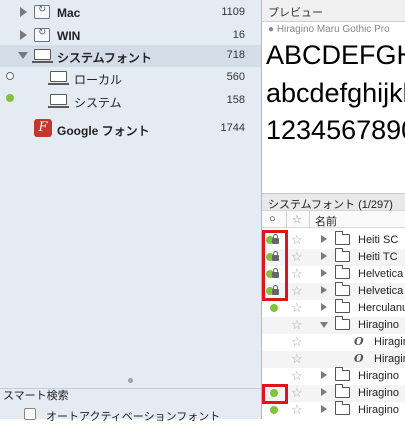 Image resolution: width=405 pixels, height=424 pixels. What do you see at coordinates (235, 100) in the screenshot?
I see `font-count: 158` at bounding box center [235, 100].